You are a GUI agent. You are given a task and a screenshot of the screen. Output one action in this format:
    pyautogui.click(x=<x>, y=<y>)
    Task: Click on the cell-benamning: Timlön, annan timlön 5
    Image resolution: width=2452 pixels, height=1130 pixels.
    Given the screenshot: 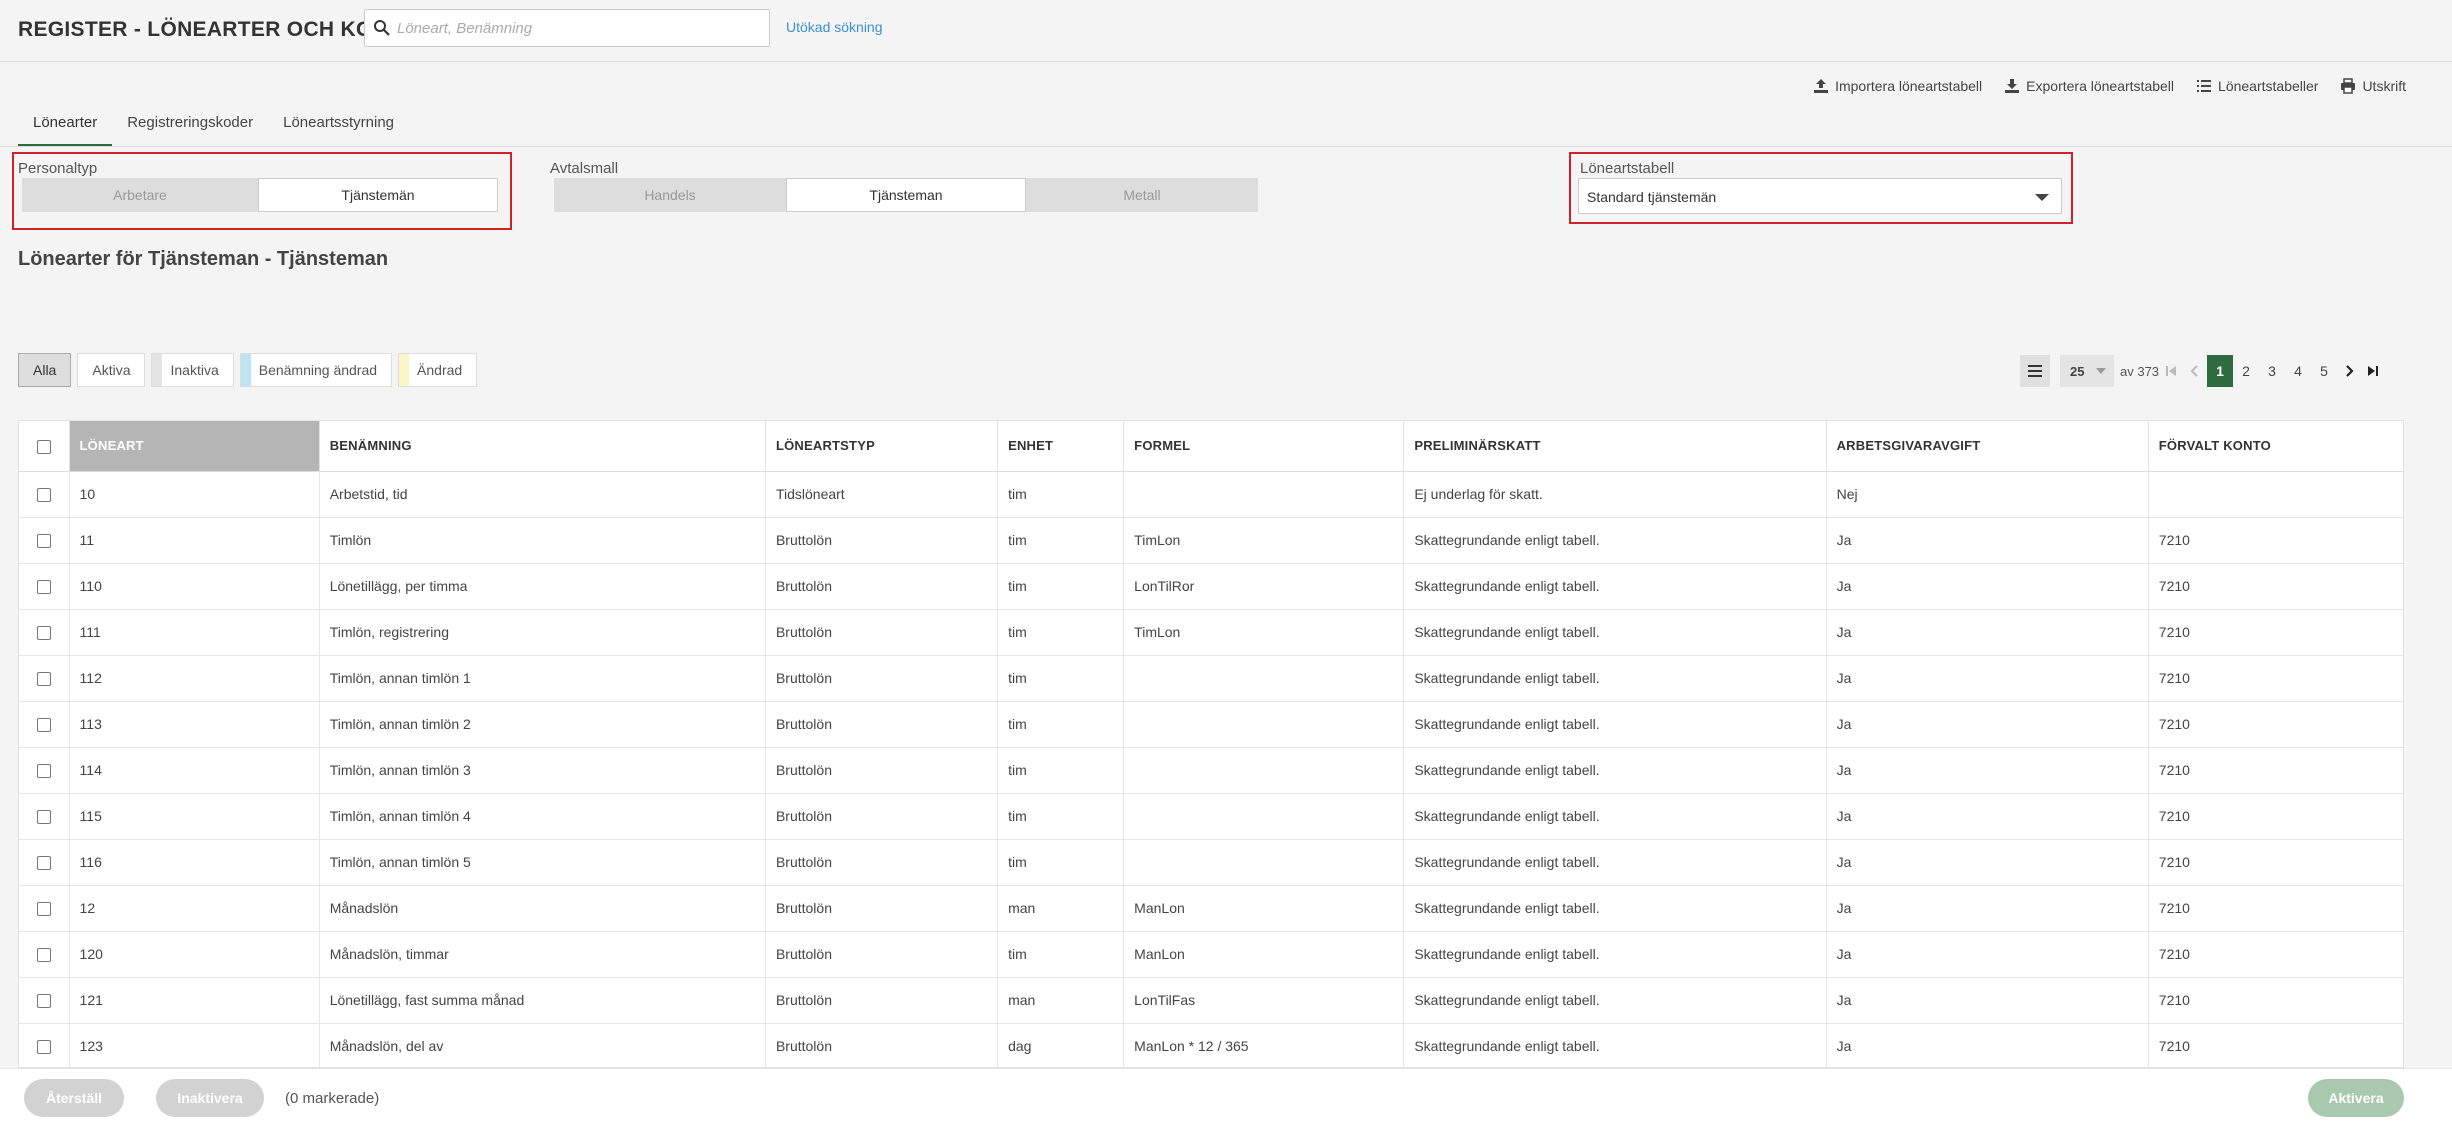 What is the action you would take?
    pyautogui.click(x=542, y=862)
    